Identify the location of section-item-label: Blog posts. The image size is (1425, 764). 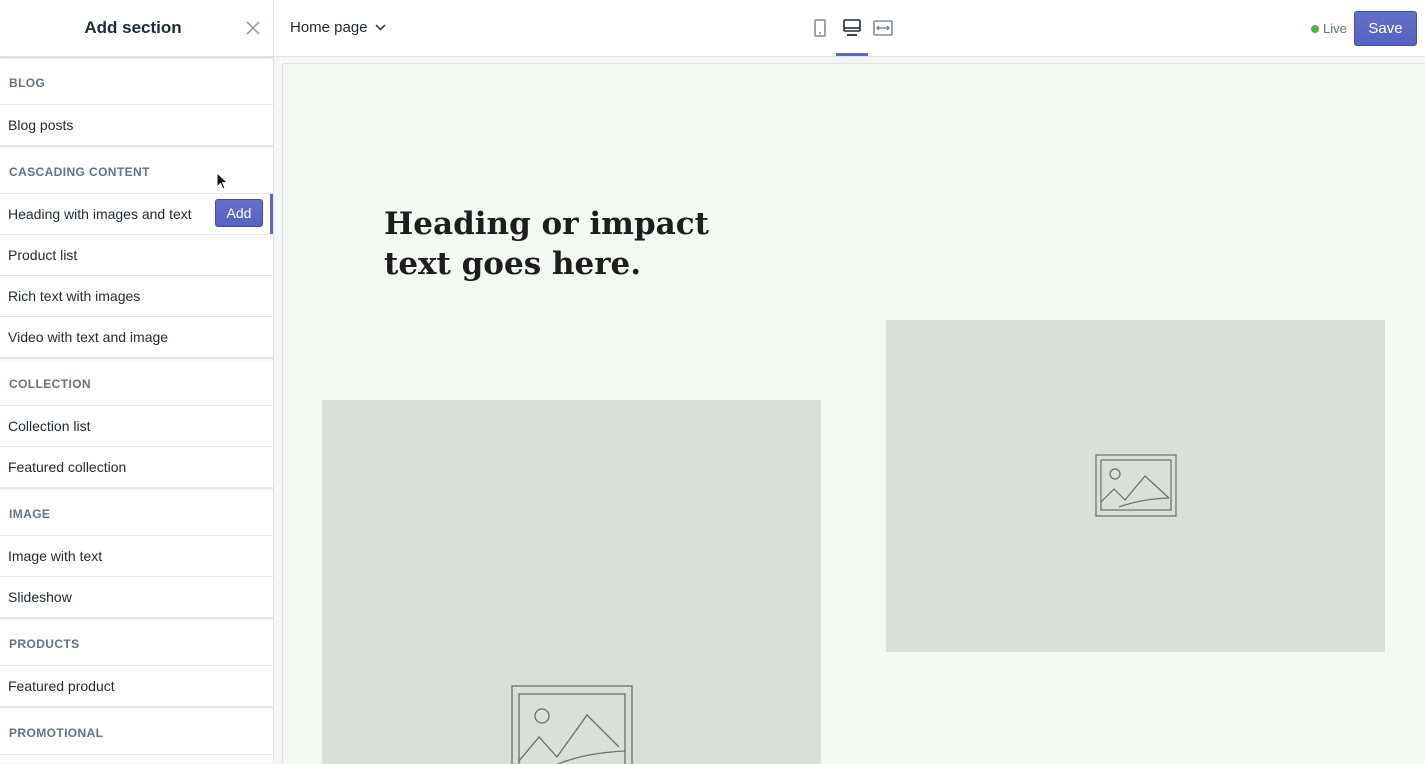
(41, 125).